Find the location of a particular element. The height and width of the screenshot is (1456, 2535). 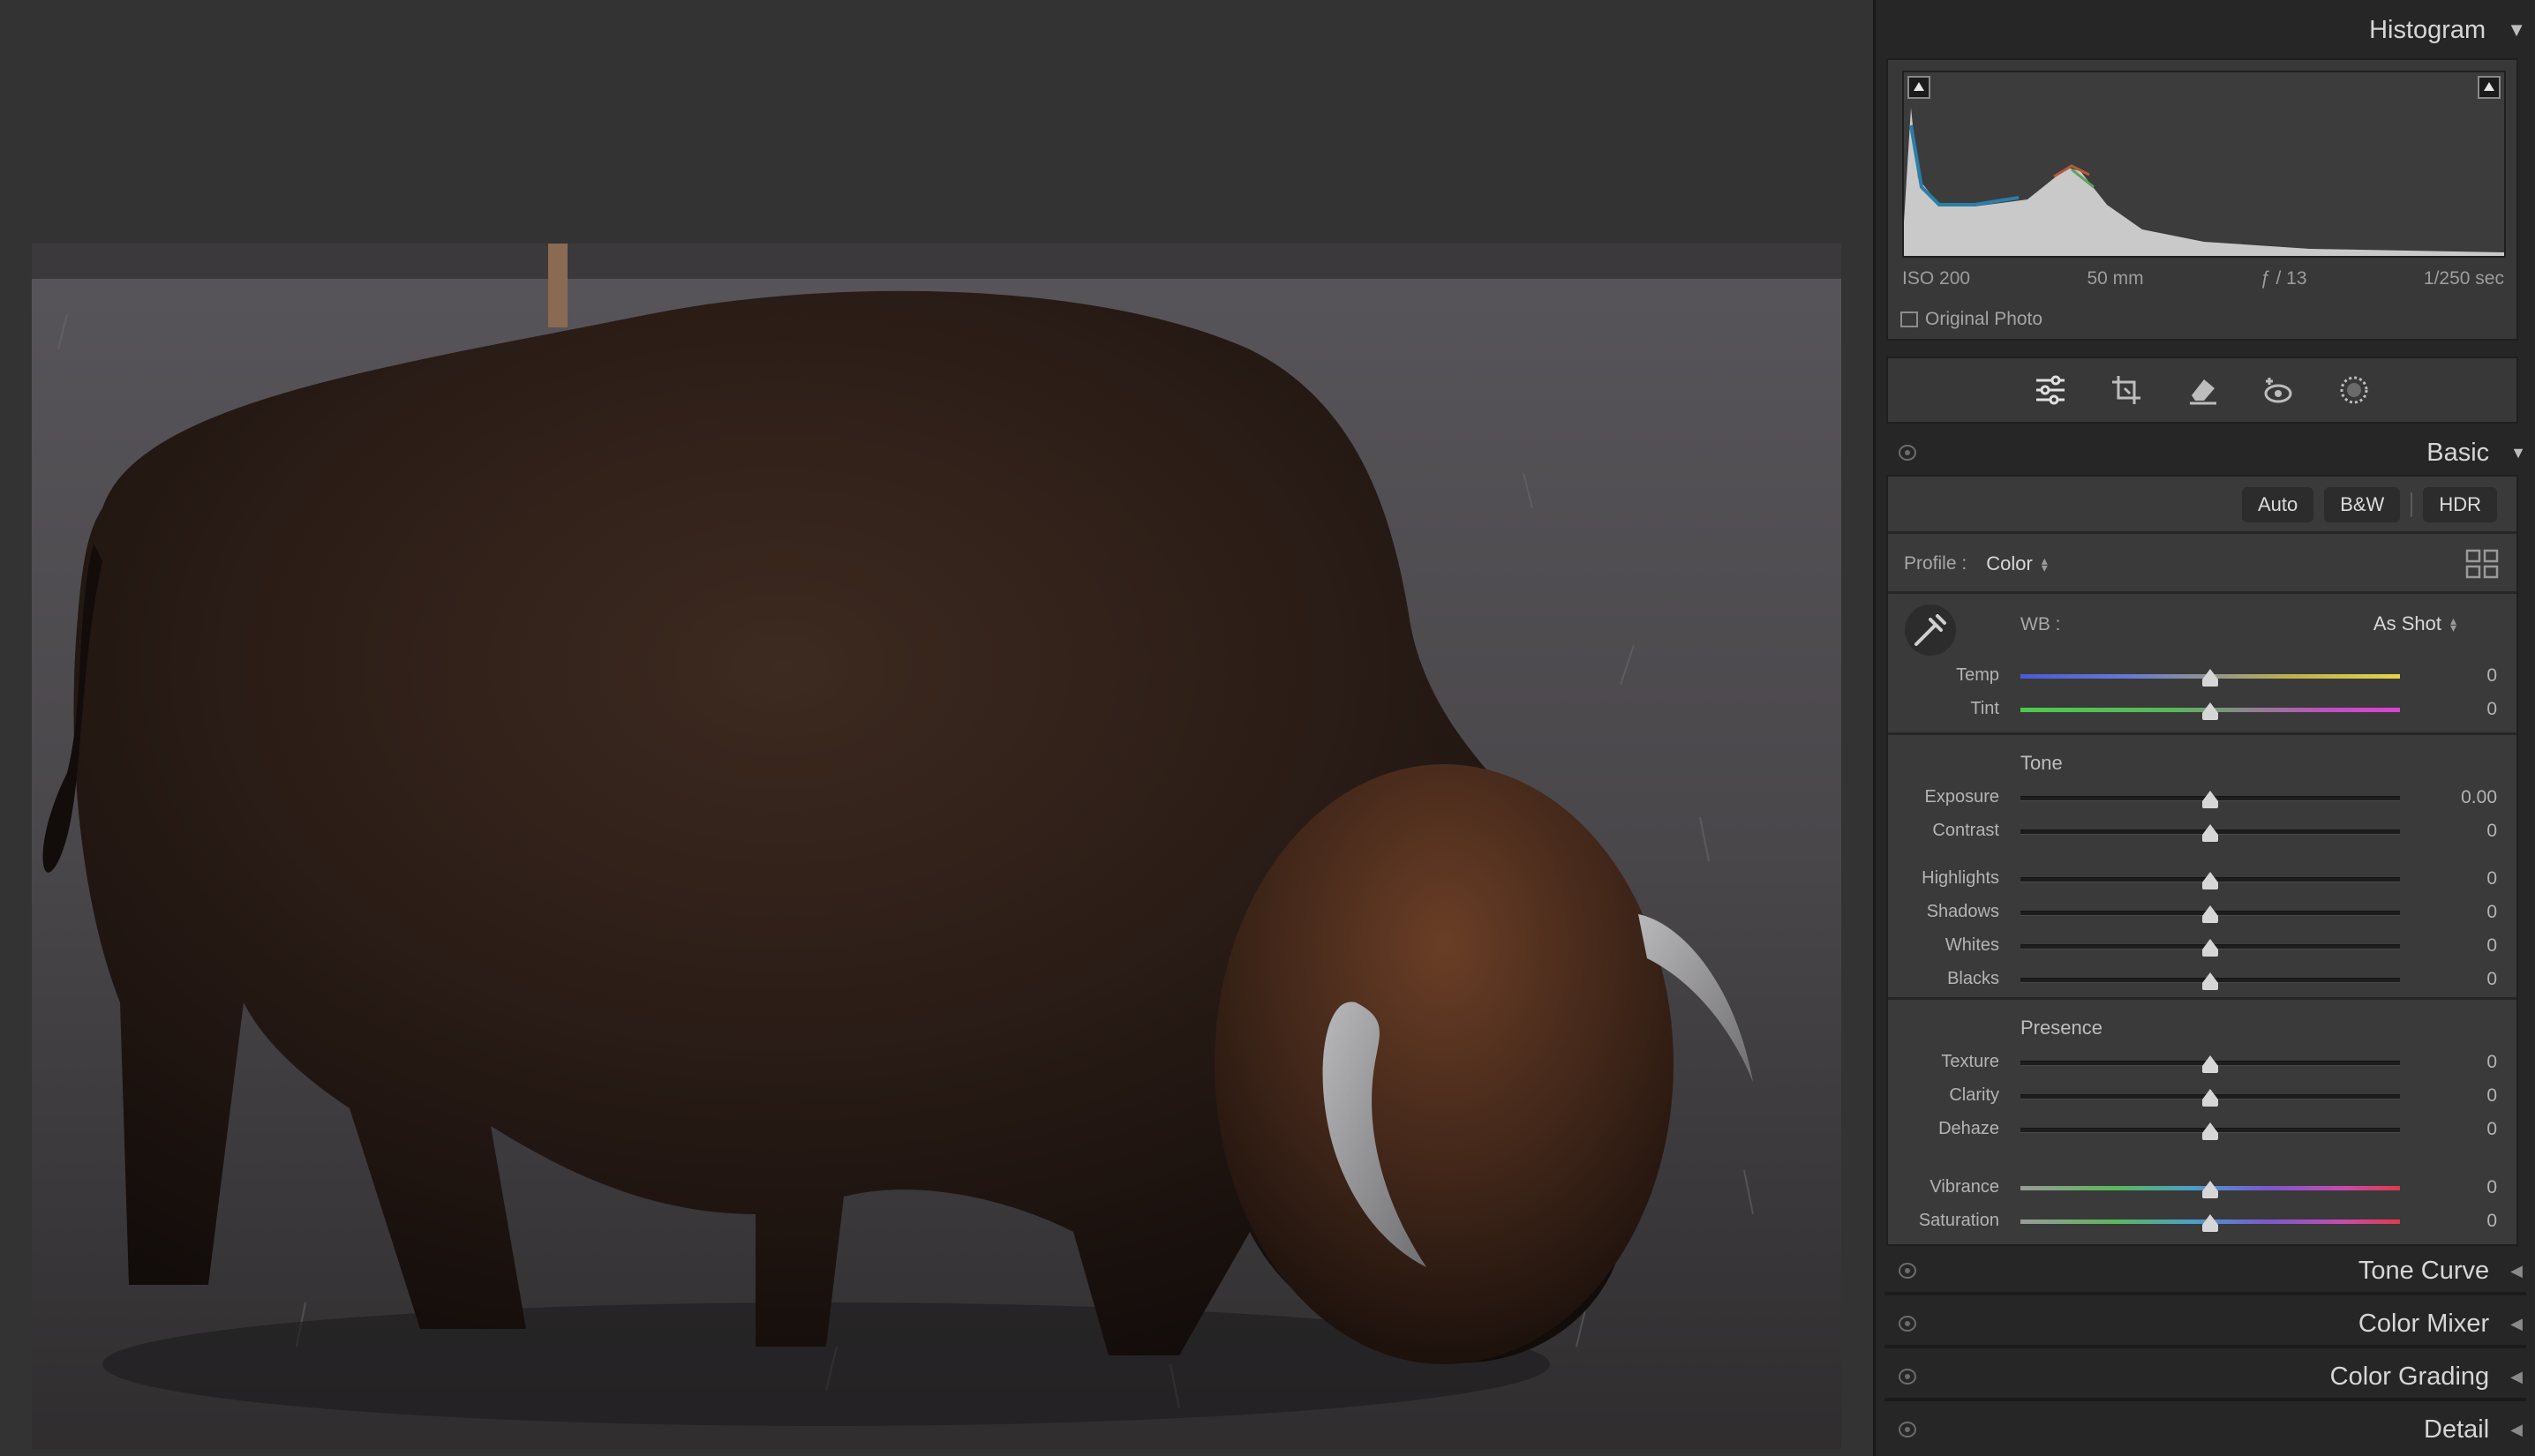

original-photo-label: Original Photo is located at coordinates (1984, 319).